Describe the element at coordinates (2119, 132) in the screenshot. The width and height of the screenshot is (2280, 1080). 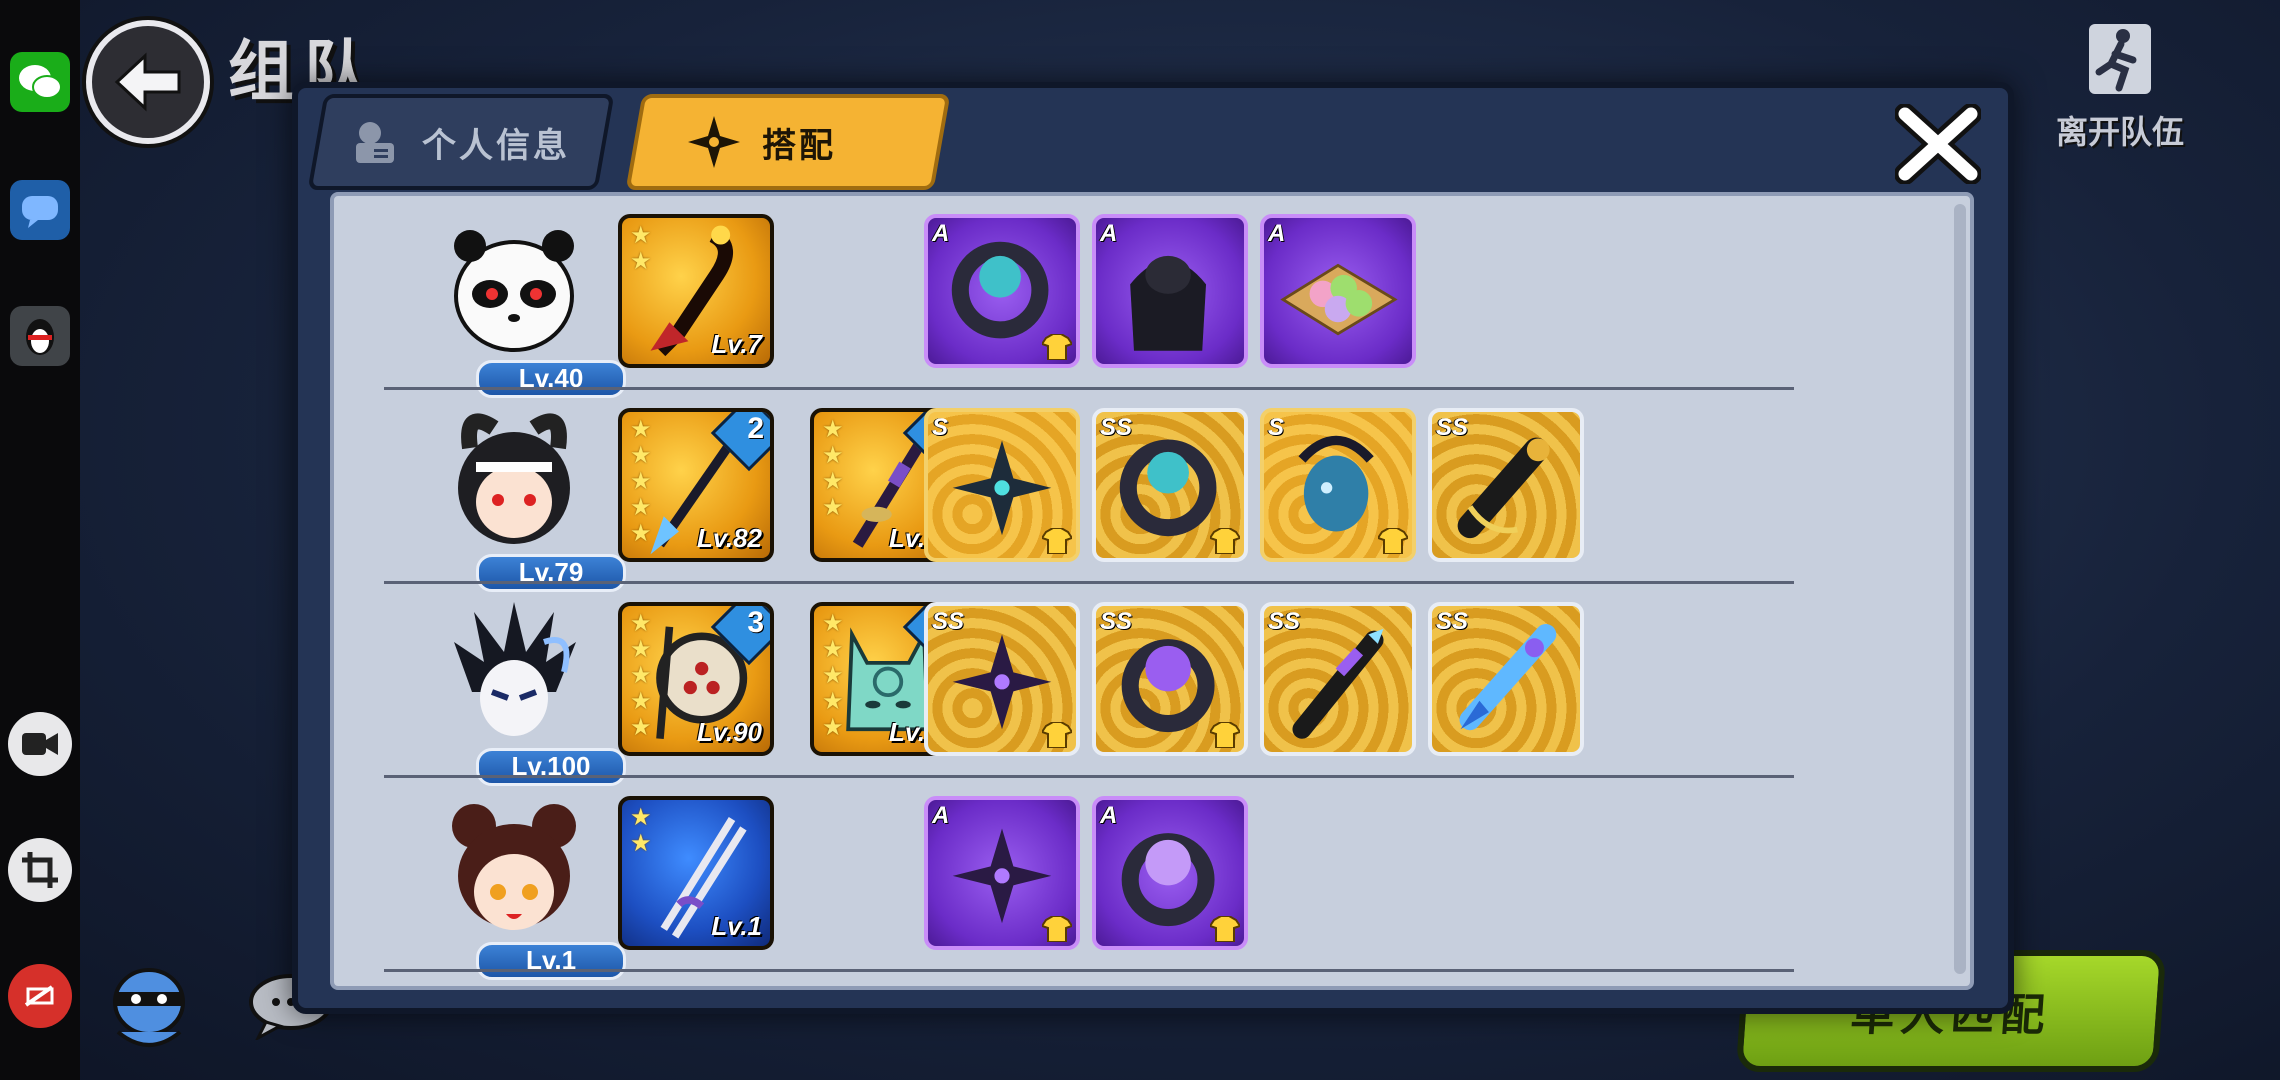
I see `leave-team-label: 离开队伍` at that location.